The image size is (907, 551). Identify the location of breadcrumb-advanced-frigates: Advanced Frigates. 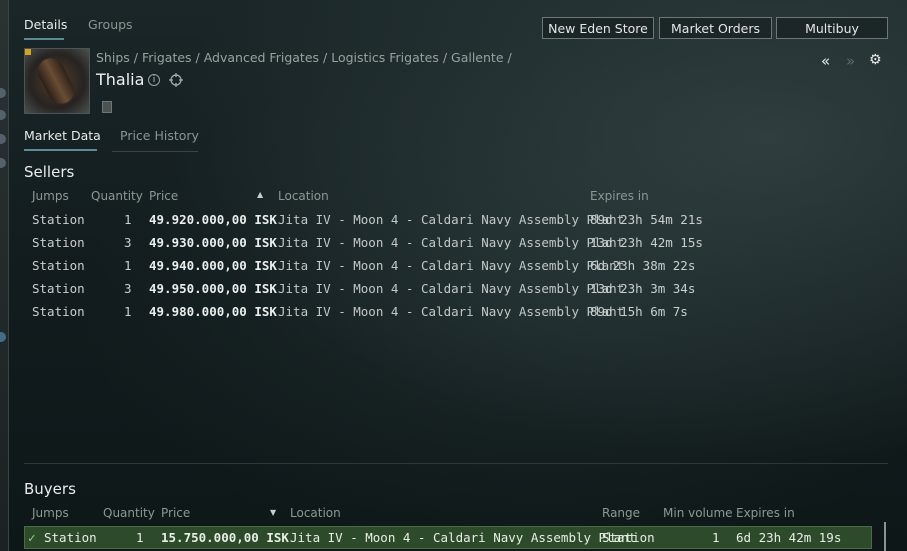
(261, 57).